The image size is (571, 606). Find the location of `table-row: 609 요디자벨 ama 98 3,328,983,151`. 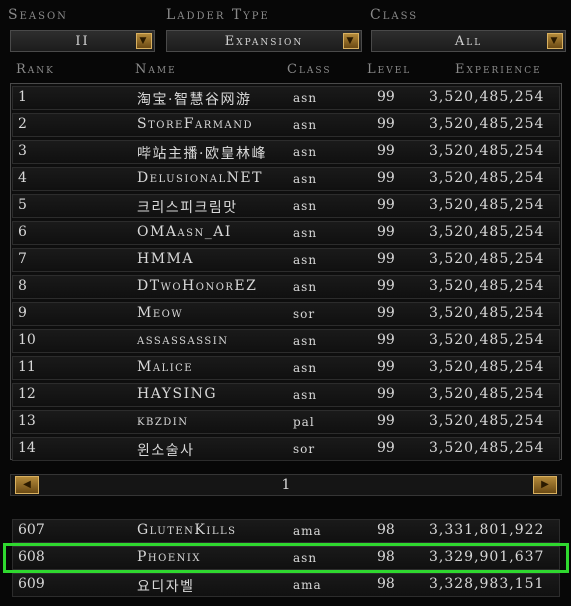

table-row: 609 요디자벨 ama 98 3,328,983,151 is located at coordinates (286, 585).